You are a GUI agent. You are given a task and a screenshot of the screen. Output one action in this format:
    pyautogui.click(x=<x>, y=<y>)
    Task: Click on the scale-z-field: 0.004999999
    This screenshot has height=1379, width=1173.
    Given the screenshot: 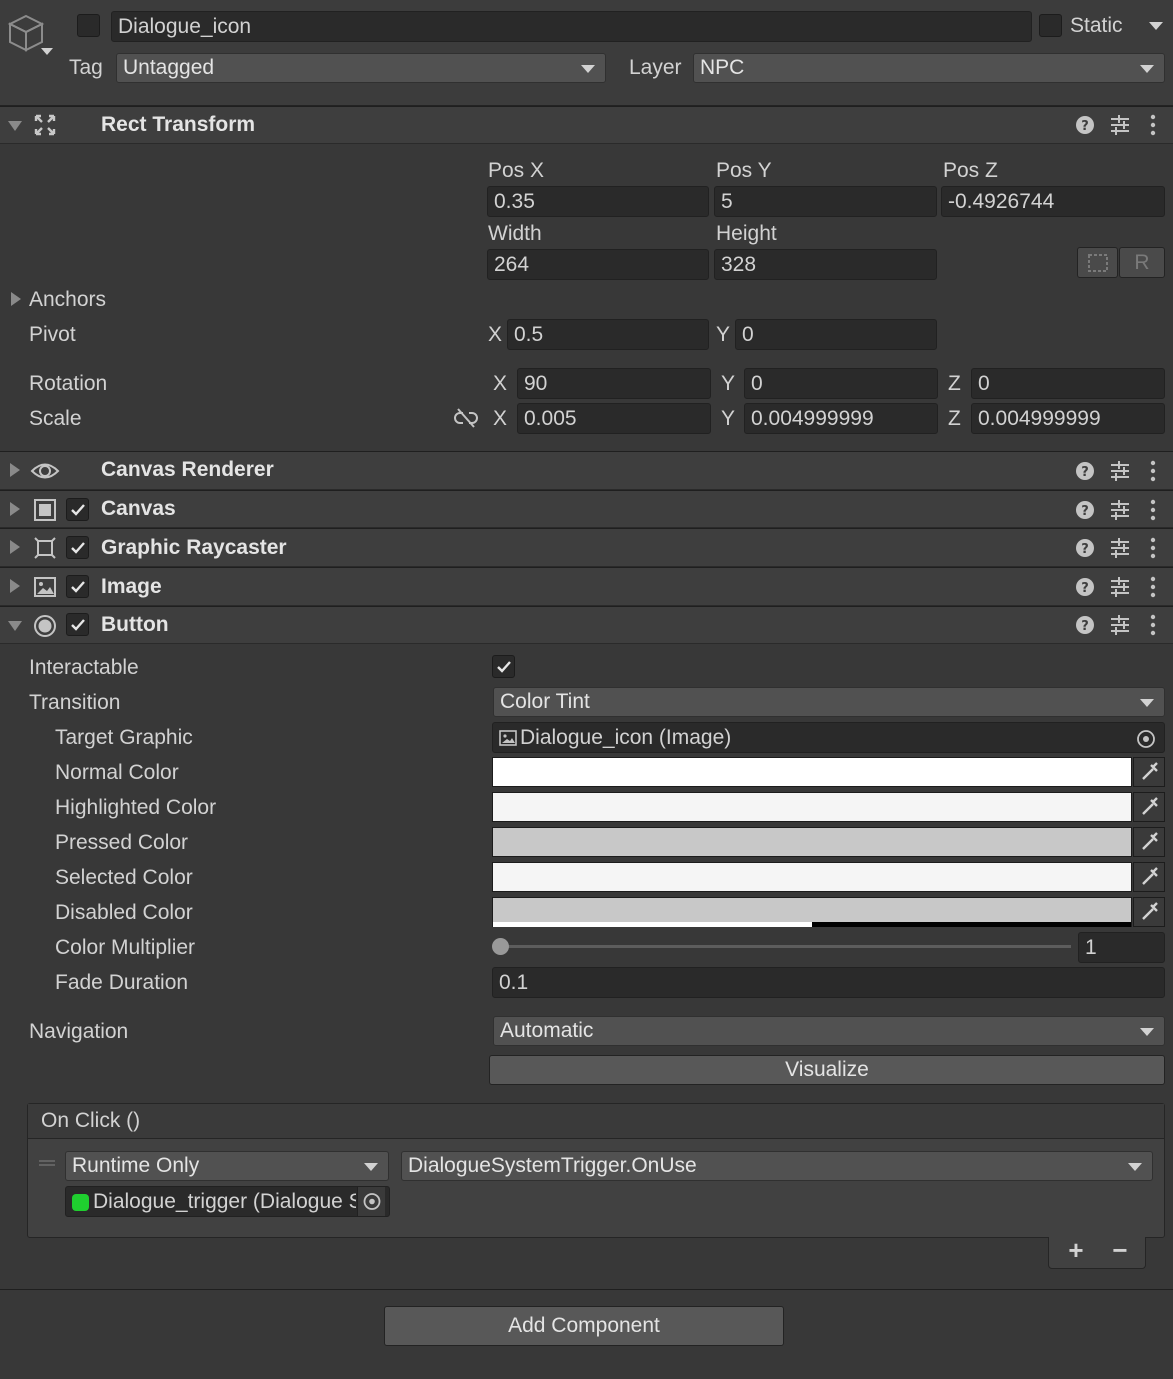 What is the action you would take?
    pyautogui.click(x=1068, y=418)
    